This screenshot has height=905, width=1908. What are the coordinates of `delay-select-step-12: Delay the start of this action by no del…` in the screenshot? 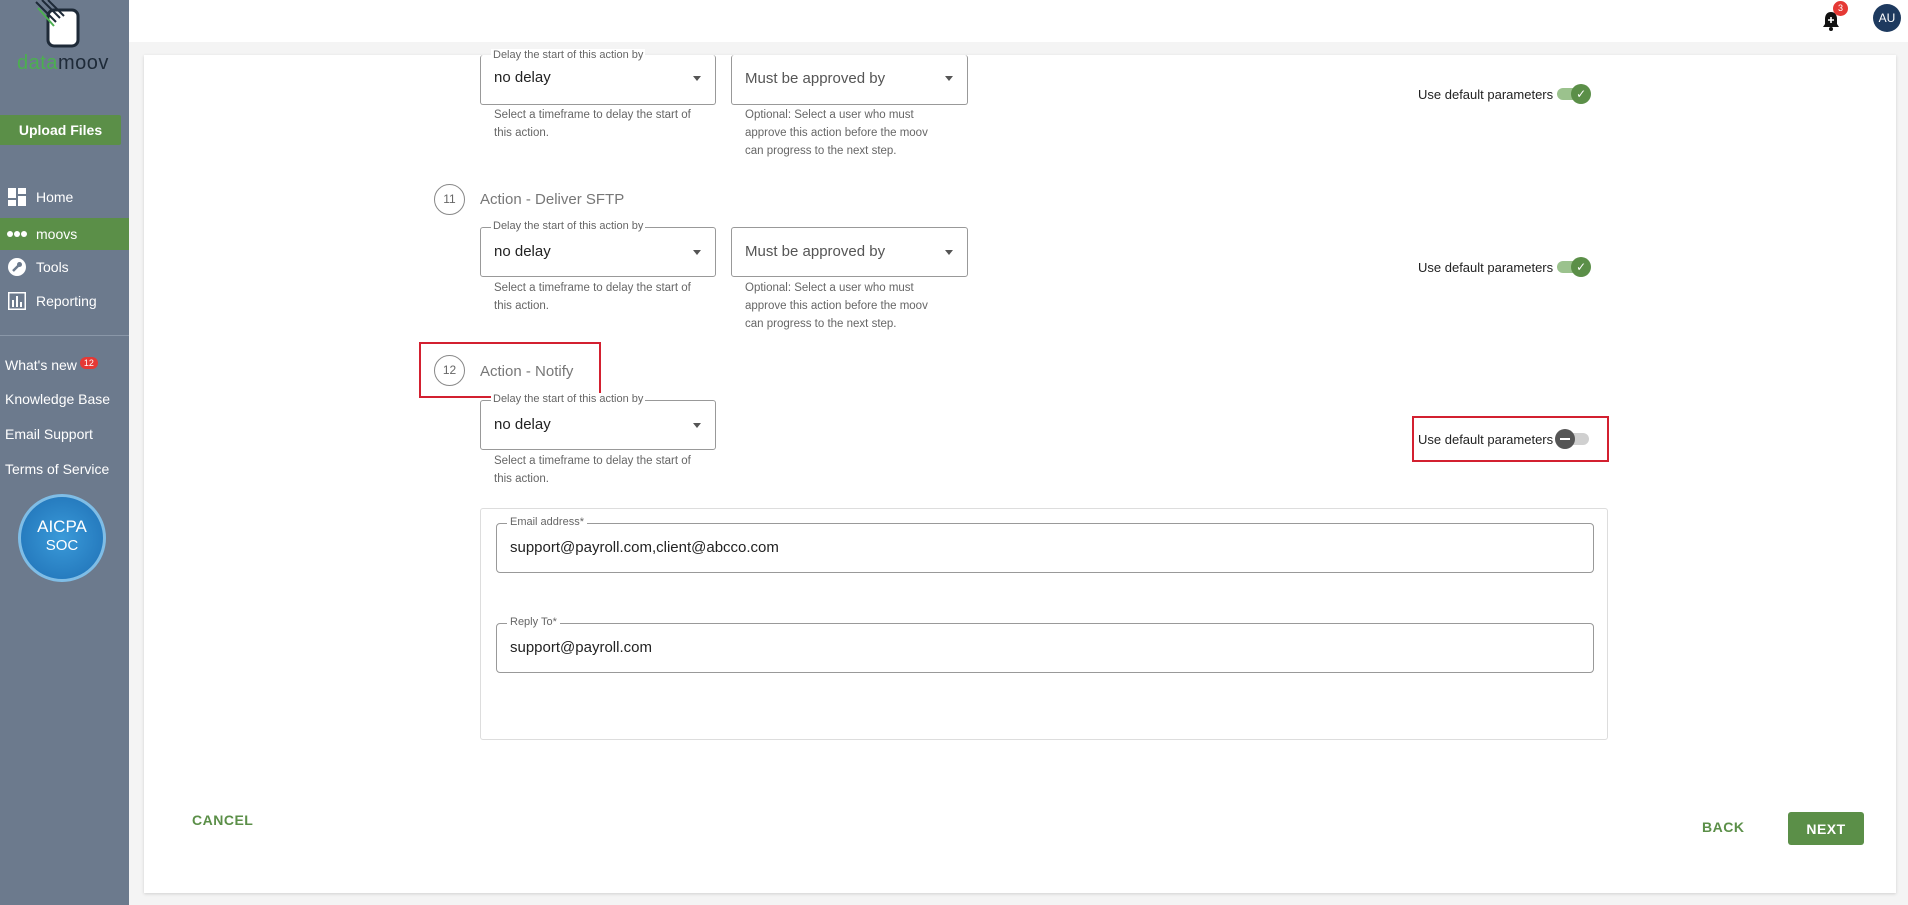 It's located at (598, 421).